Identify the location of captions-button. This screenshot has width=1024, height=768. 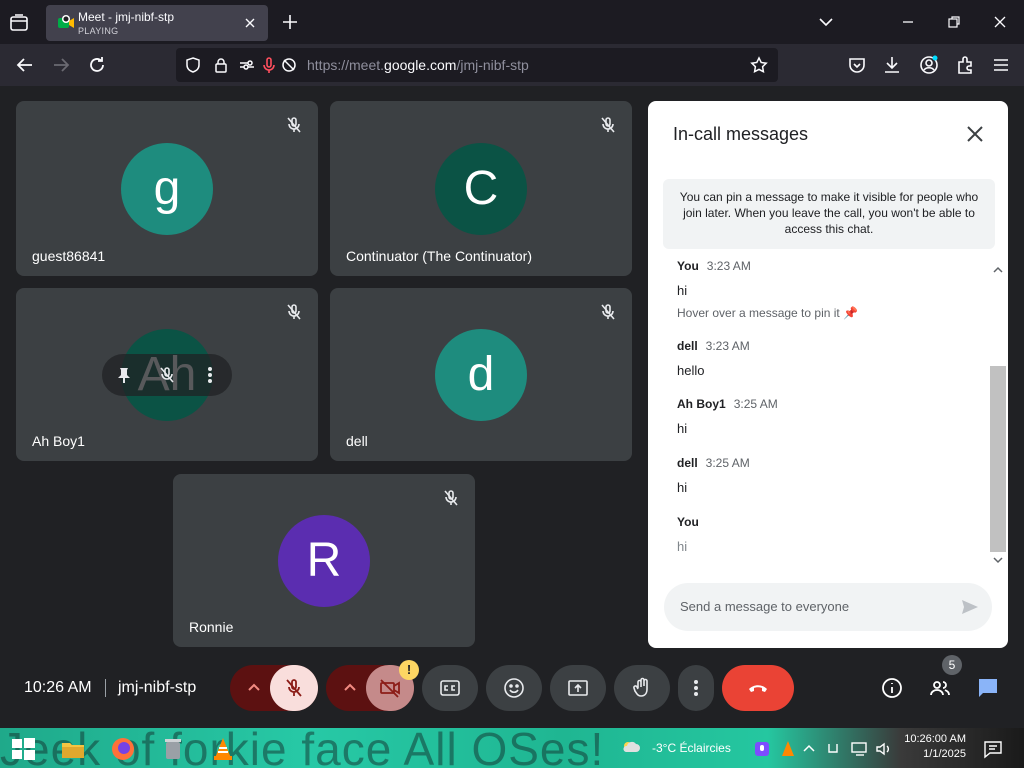
(450, 688).